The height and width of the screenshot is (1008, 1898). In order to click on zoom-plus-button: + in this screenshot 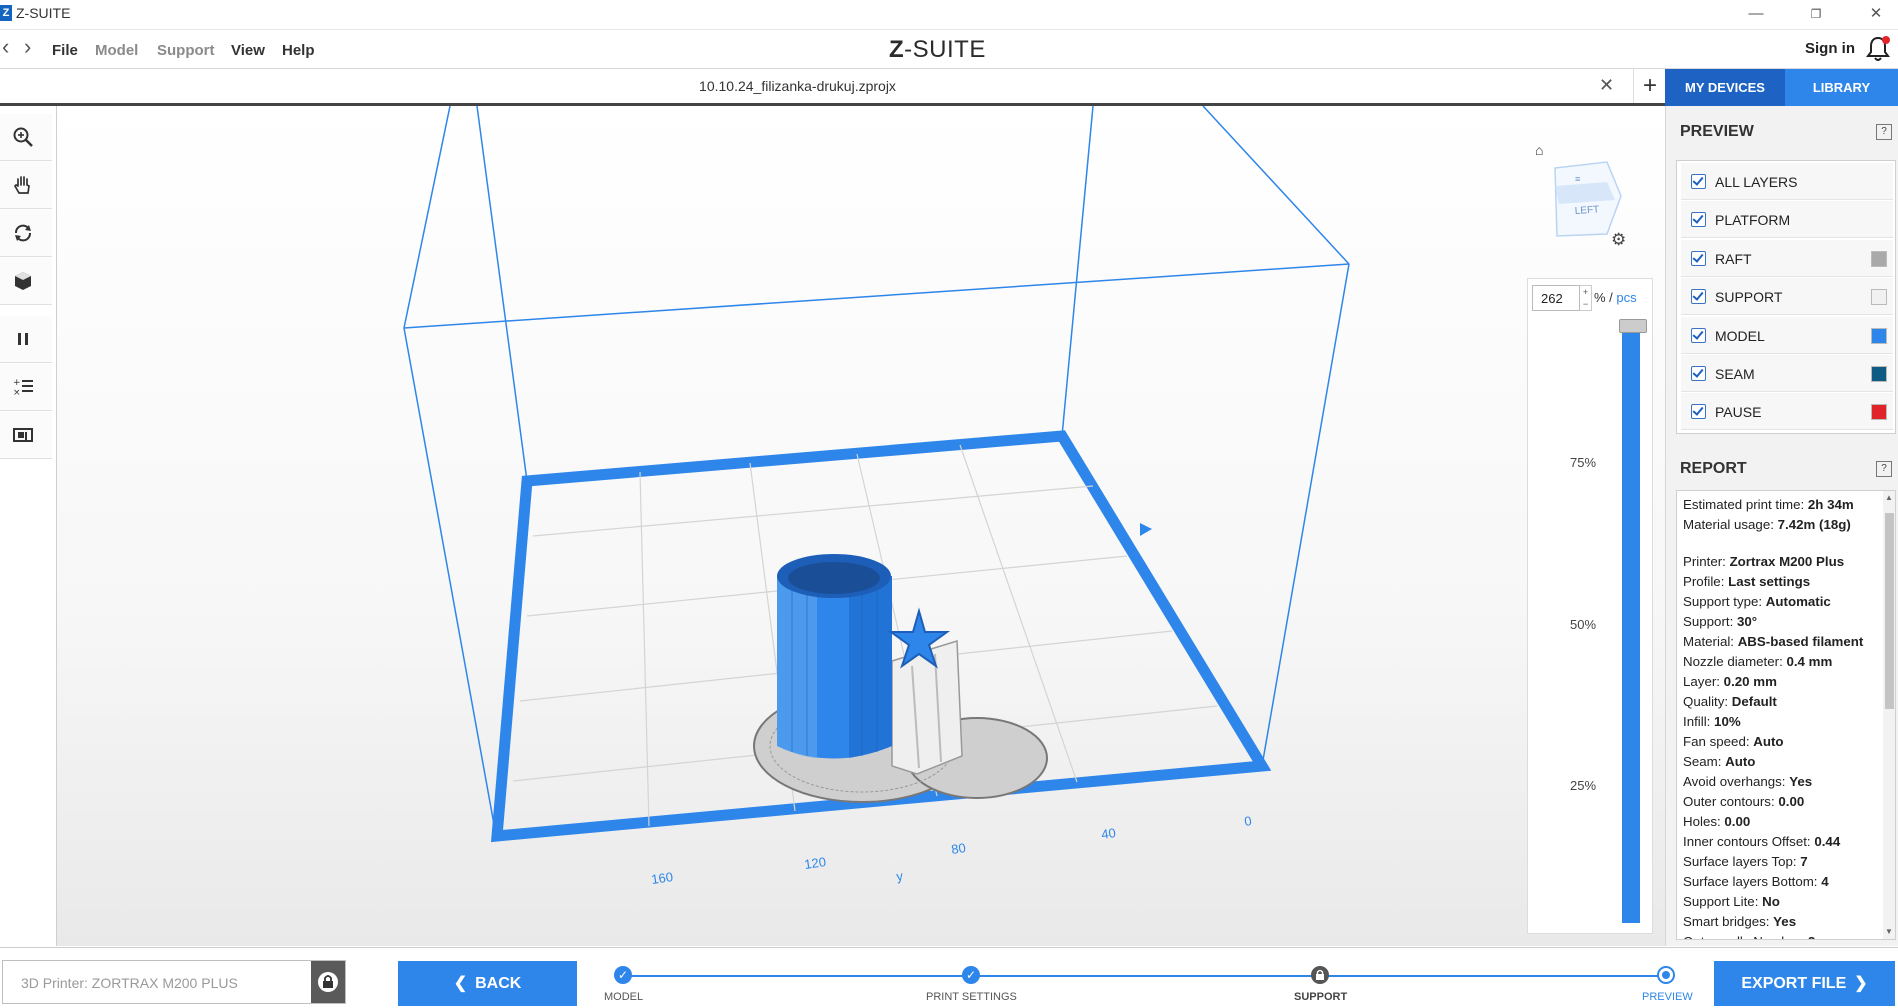, I will do `click(1585, 292)`.